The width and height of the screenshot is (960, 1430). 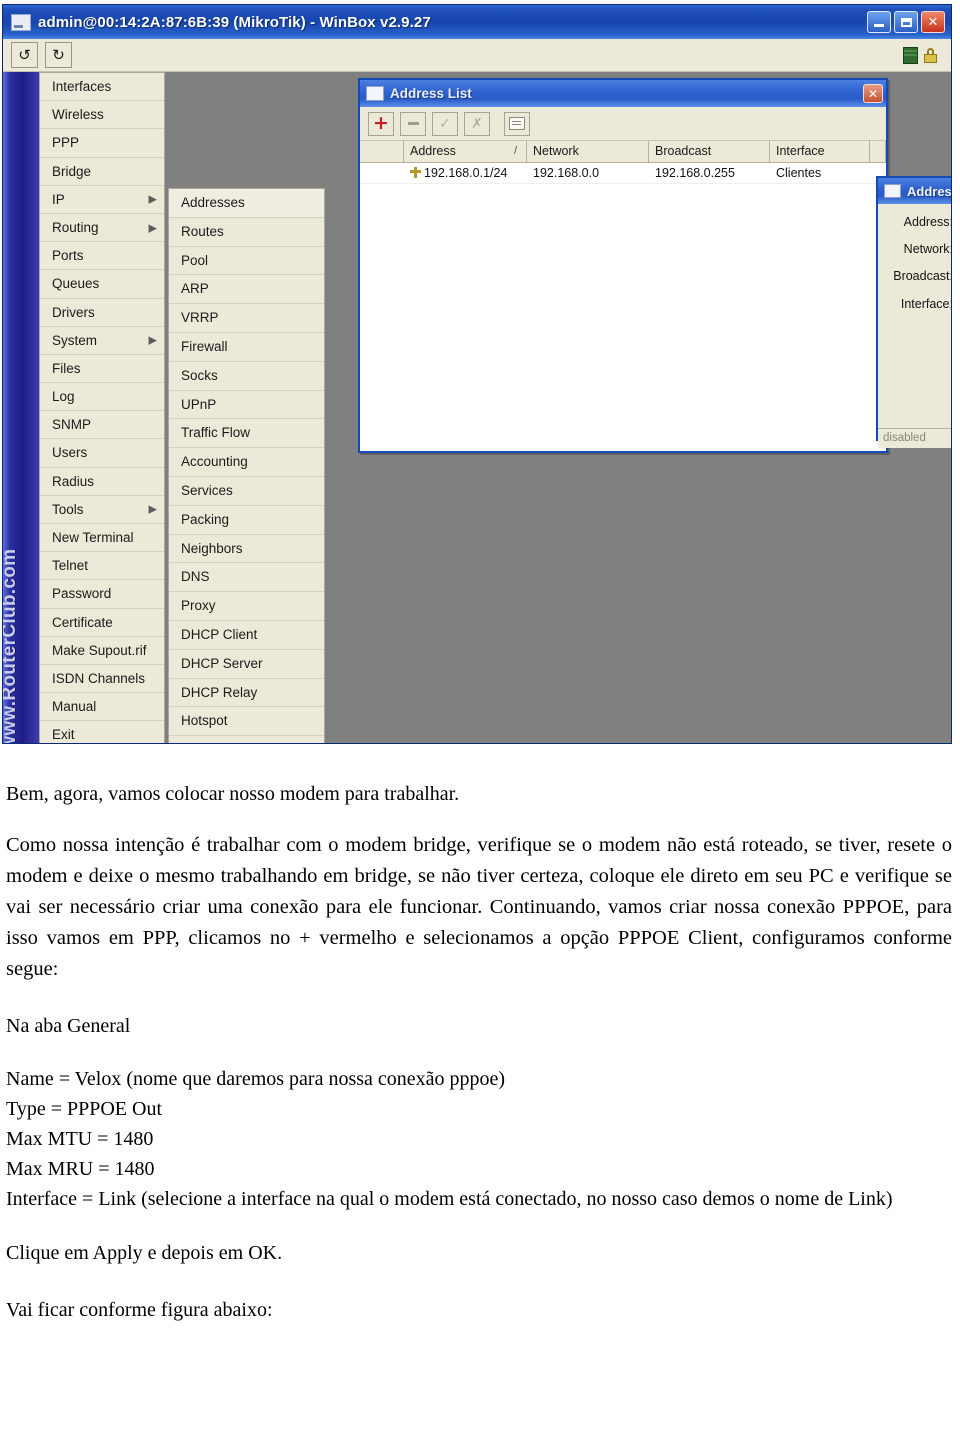 I want to click on remove-address-button, so click(x=413, y=123).